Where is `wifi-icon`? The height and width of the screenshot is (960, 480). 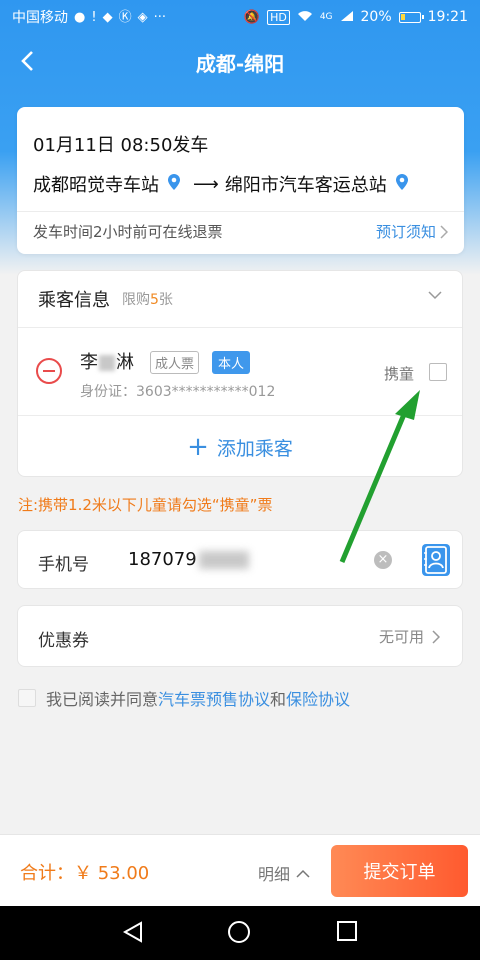 wifi-icon is located at coordinates (305, 17).